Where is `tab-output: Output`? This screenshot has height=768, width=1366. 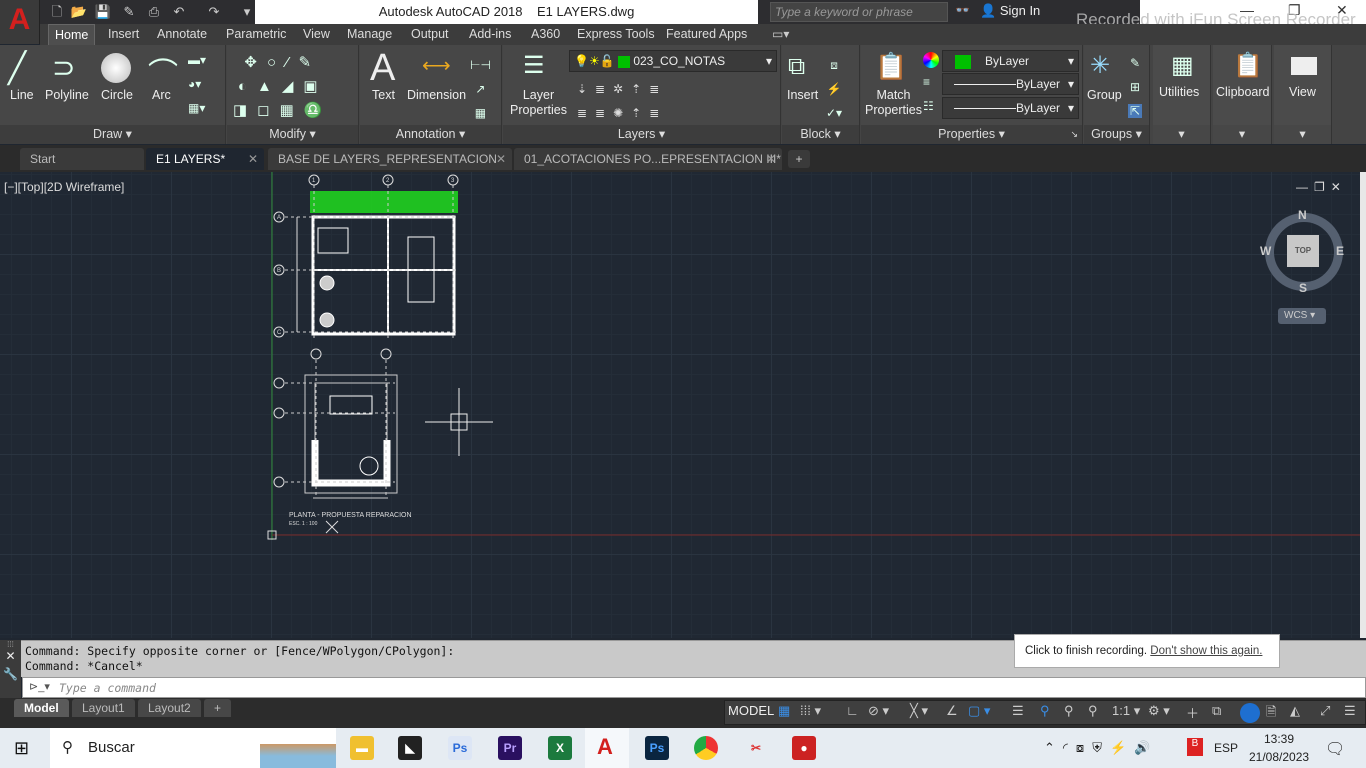
tab-output: Output is located at coordinates (430, 34).